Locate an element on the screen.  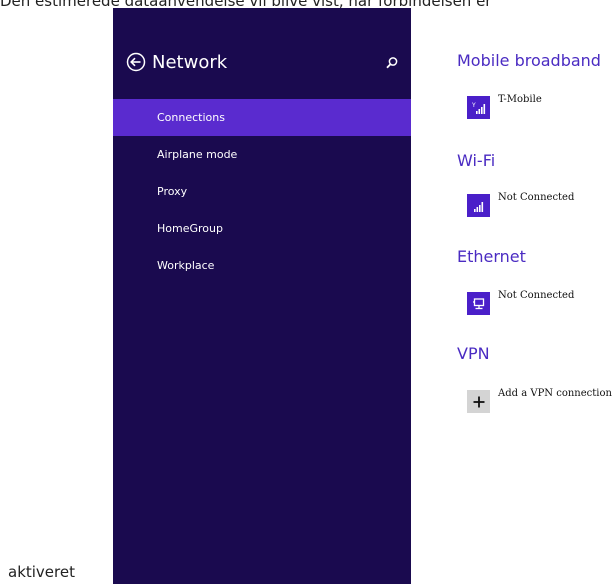
nav-item-connections: Connections is located at coordinates (262, 117).